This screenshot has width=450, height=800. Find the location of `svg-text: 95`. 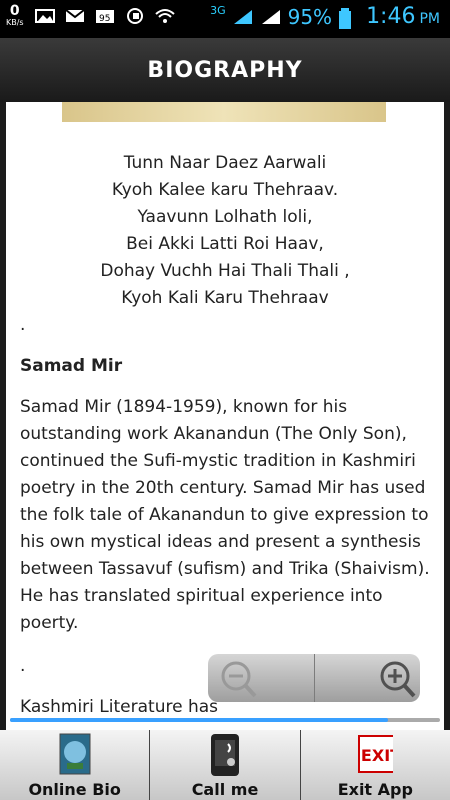

svg-text: 95 is located at coordinates (104, 19).